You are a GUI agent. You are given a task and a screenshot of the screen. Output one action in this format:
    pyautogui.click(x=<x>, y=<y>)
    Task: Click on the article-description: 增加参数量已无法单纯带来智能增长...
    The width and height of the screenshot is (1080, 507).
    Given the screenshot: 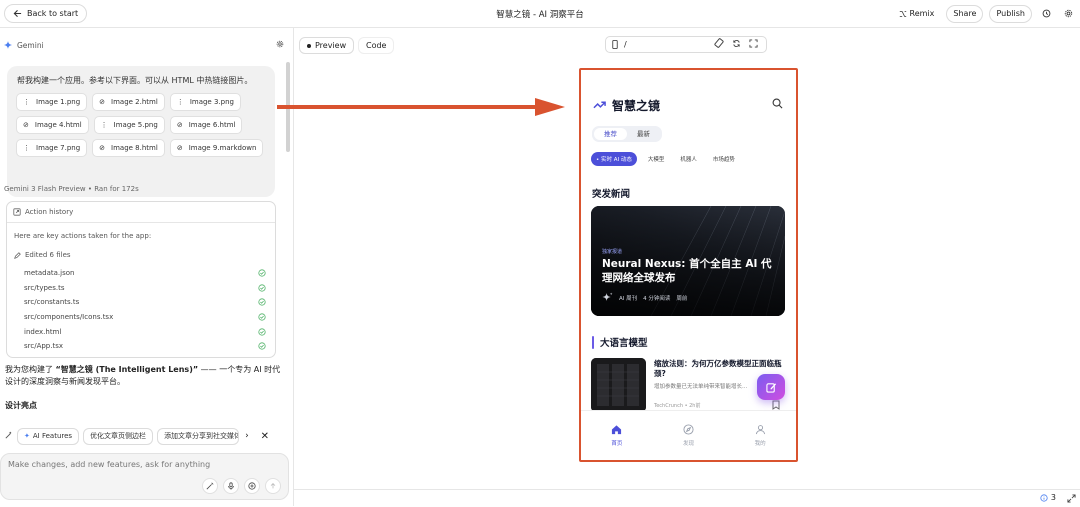 What is the action you would take?
    pyautogui.click(x=701, y=387)
    